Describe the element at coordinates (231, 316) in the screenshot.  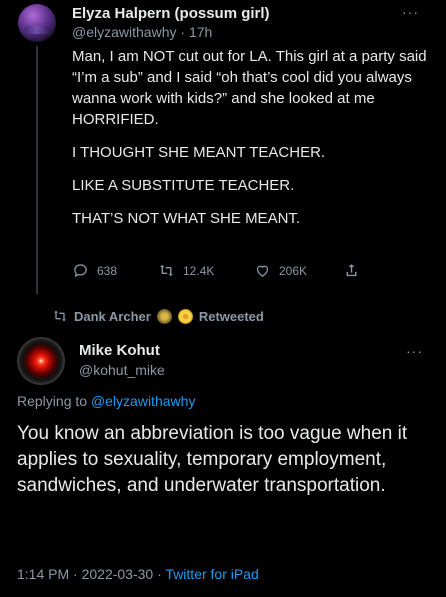
I see `retweeted-label: Retweeted` at that location.